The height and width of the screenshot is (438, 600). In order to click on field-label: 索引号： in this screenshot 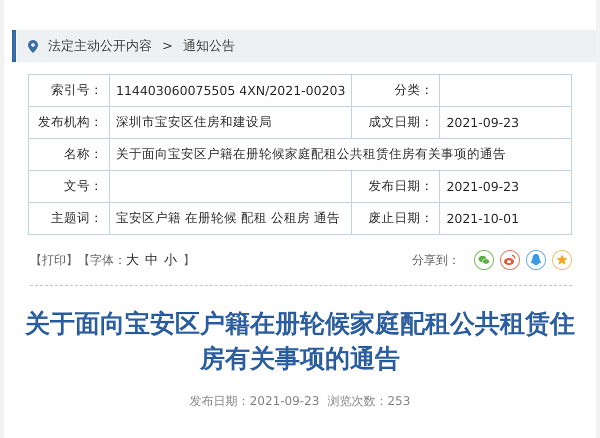, I will do `click(77, 89)`.